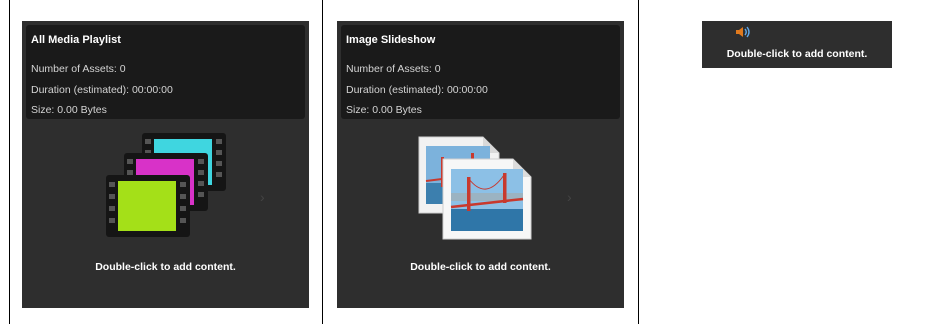 The height and width of the screenshot is (324, 940). I want to click on speaker-icon, so click(743, 34).